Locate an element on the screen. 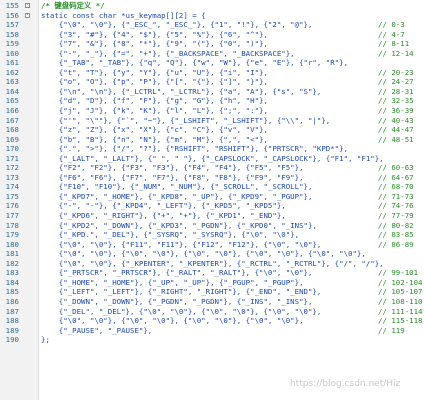 Image resolution: width=425 pixels, height=400 pixels. line-comment: // 48-51 is located at coordinates (396, 139).